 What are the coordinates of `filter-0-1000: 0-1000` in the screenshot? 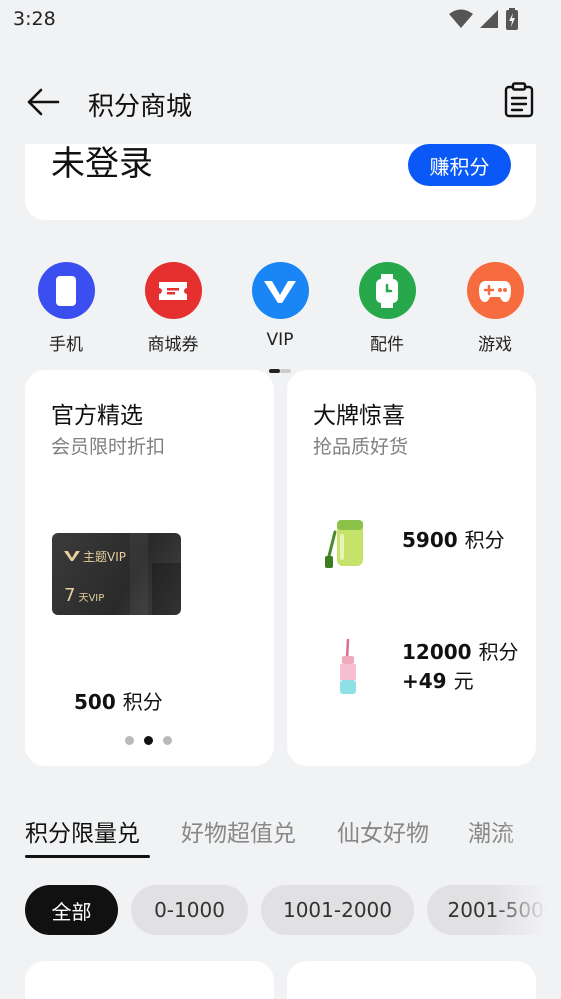 It's located at (189, 910).